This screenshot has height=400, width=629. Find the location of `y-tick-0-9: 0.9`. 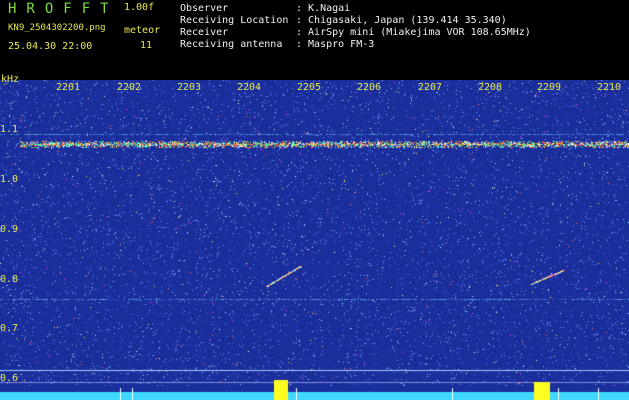

y-tick-0-9: 0.9 is located at coordinates (9, 229).